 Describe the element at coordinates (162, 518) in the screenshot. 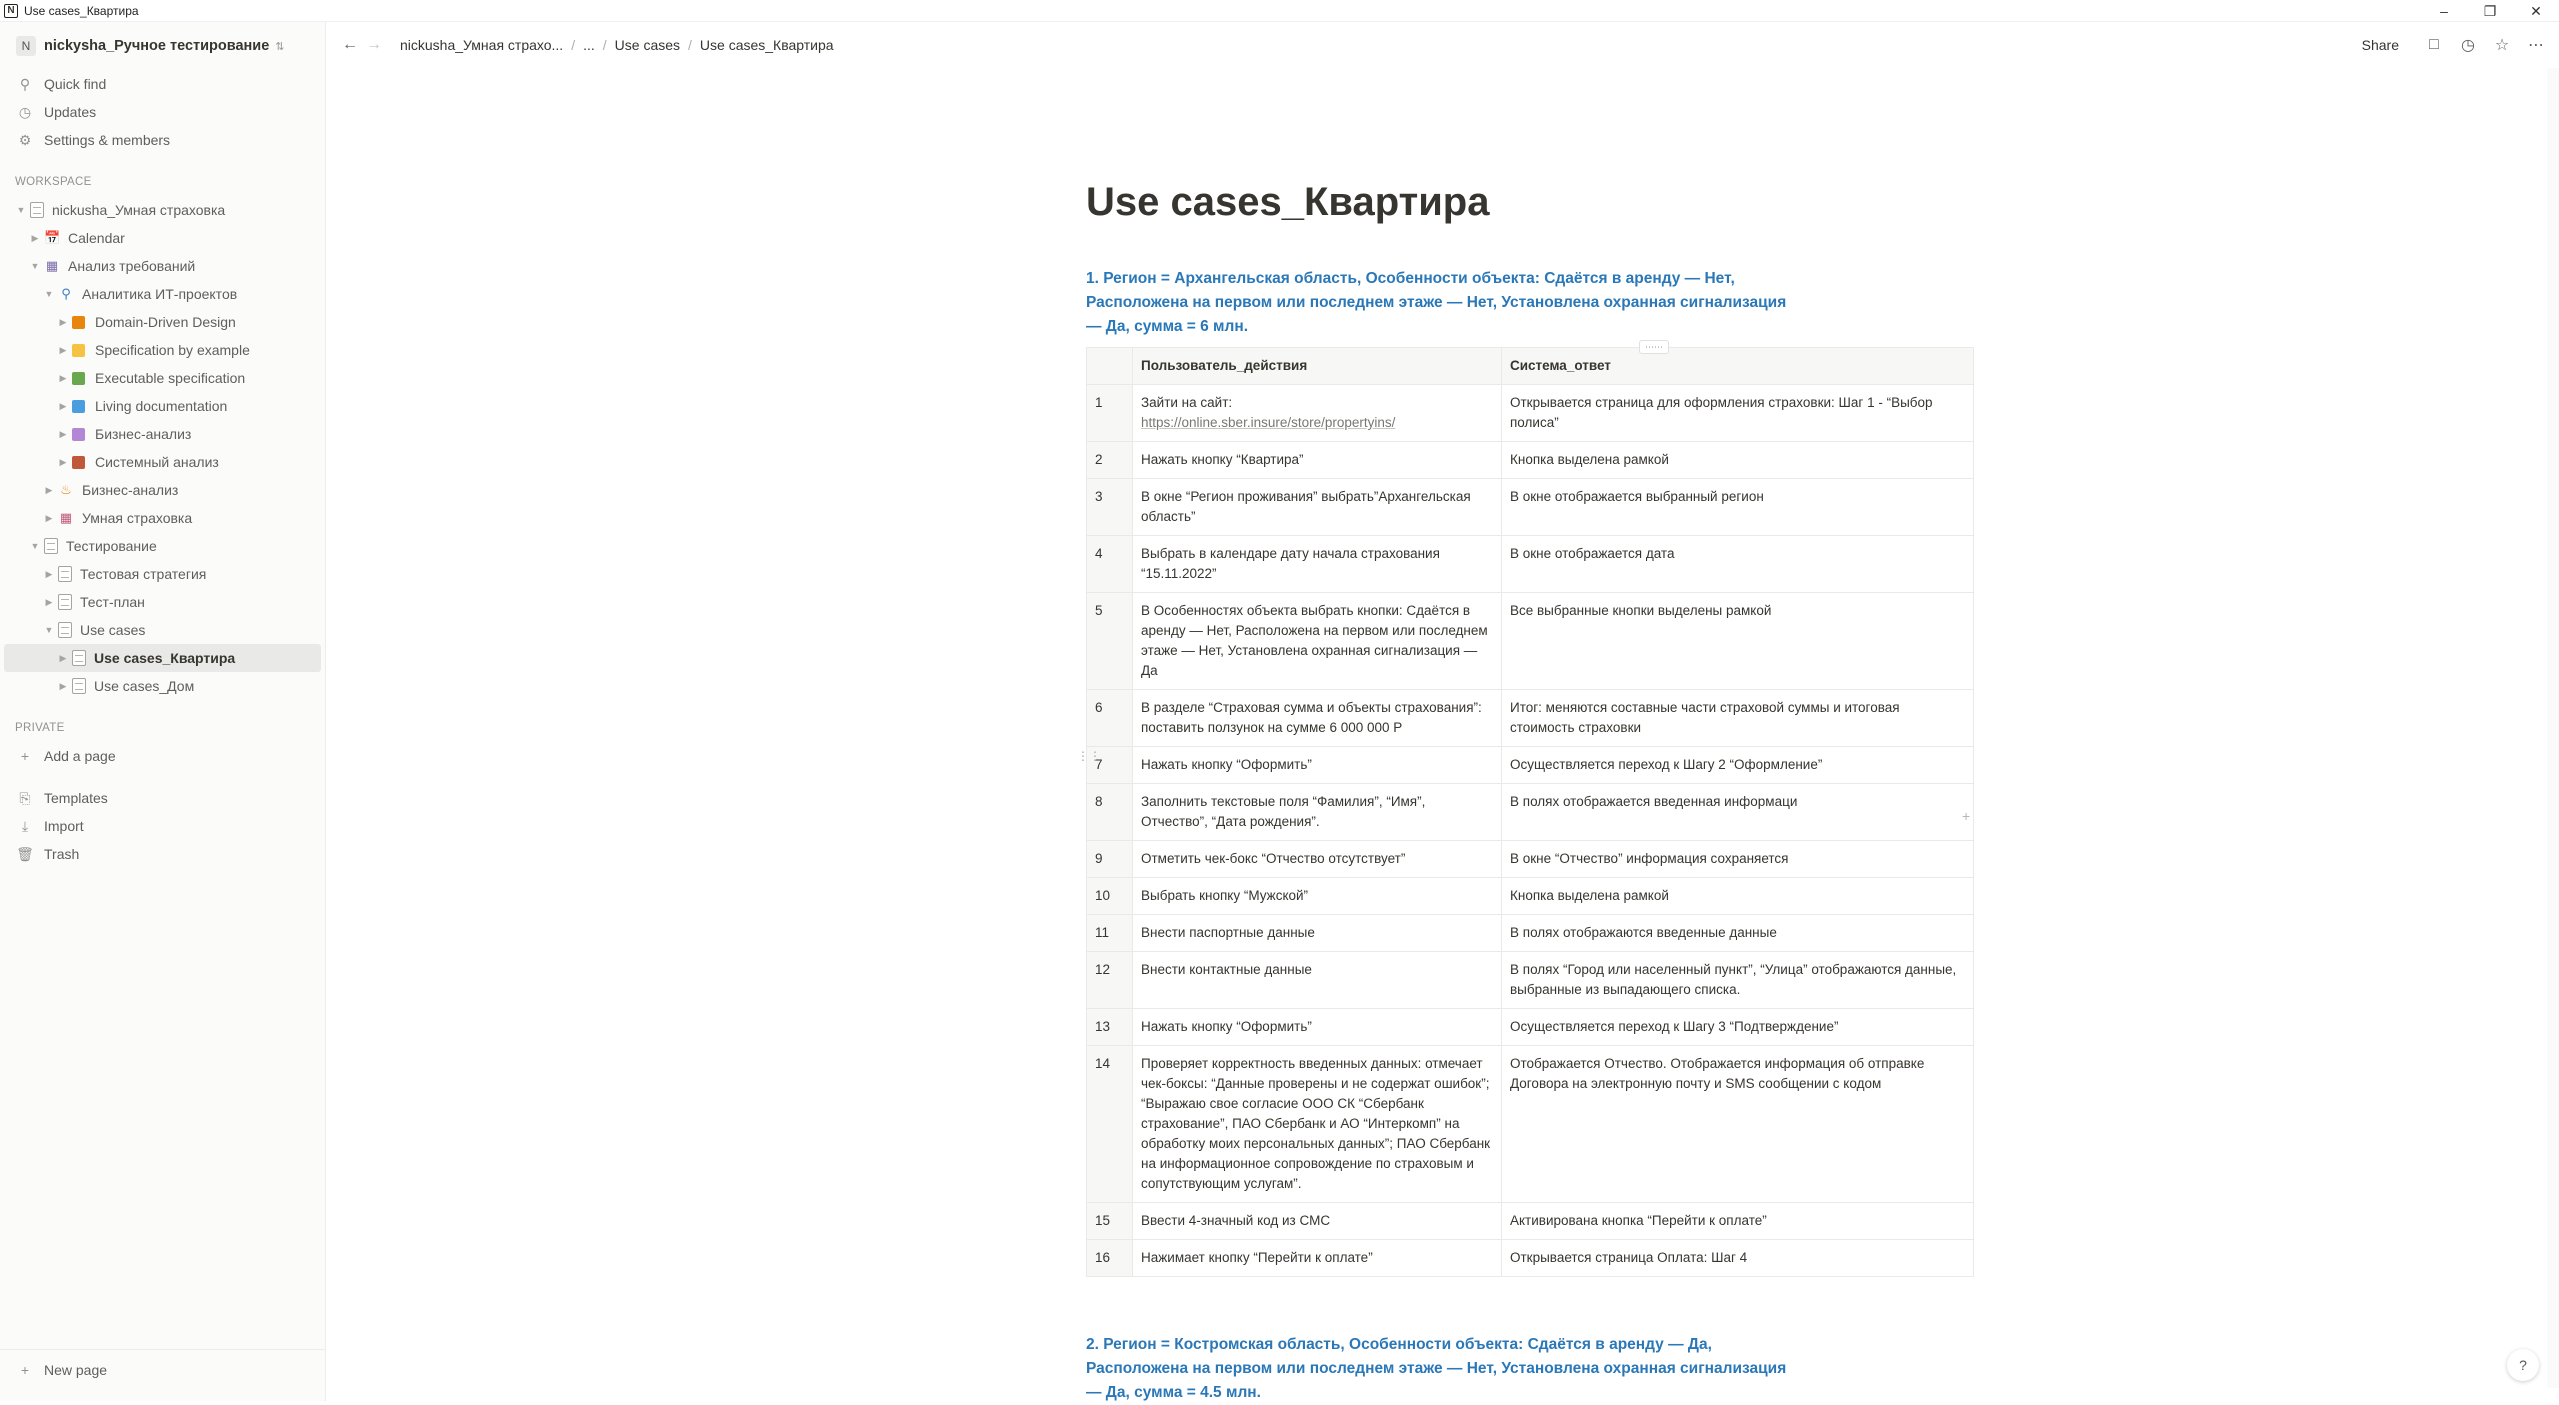

I see `tree-item-umnaya-strakhovka-sub: ▶ ▦ Умная страховка` at that location.